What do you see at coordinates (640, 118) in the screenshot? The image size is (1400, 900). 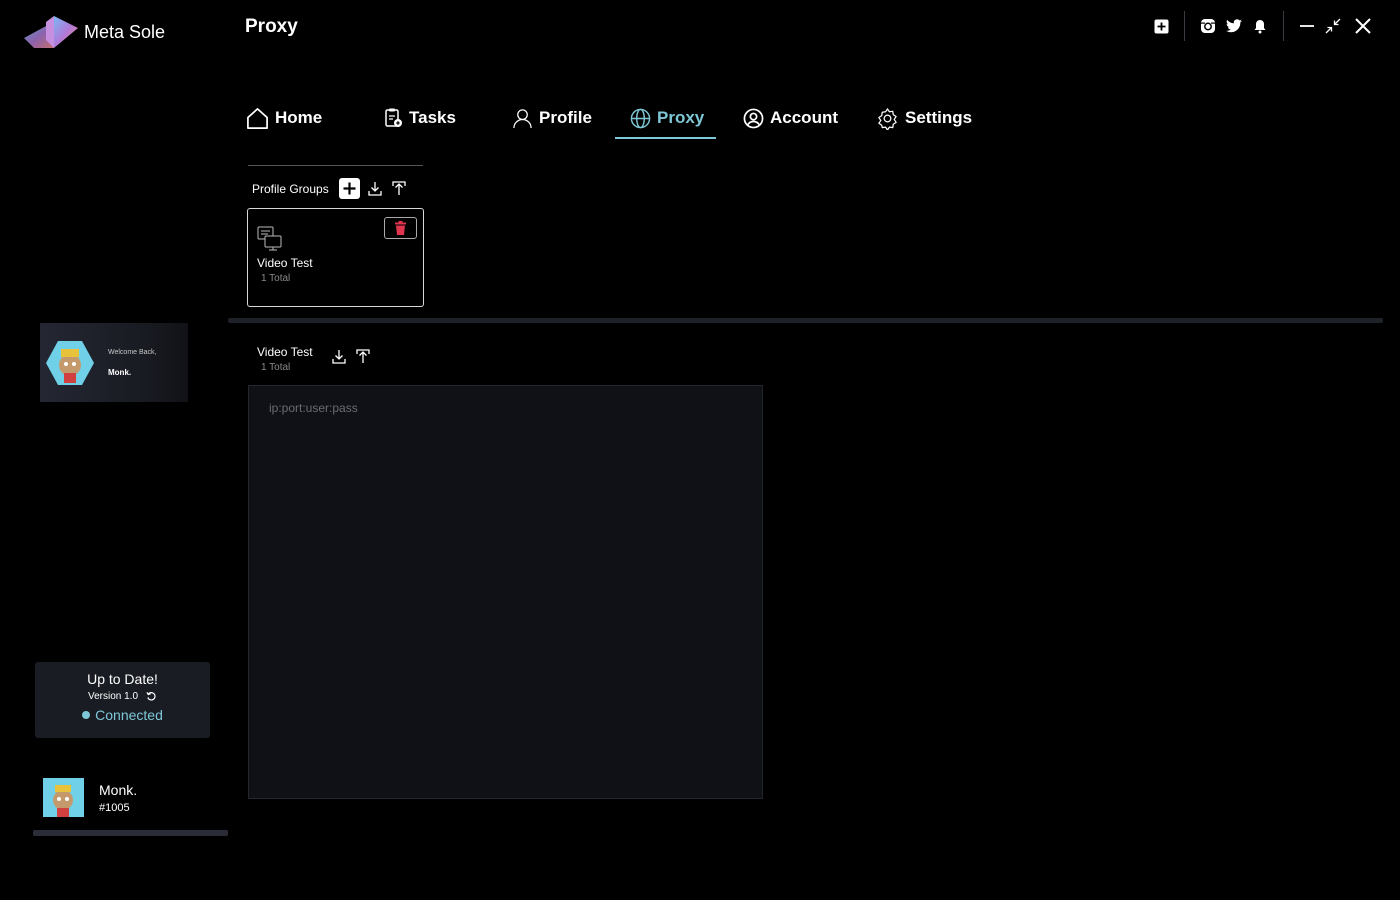 I see `globe-icon` at bounding box center [640, 118].